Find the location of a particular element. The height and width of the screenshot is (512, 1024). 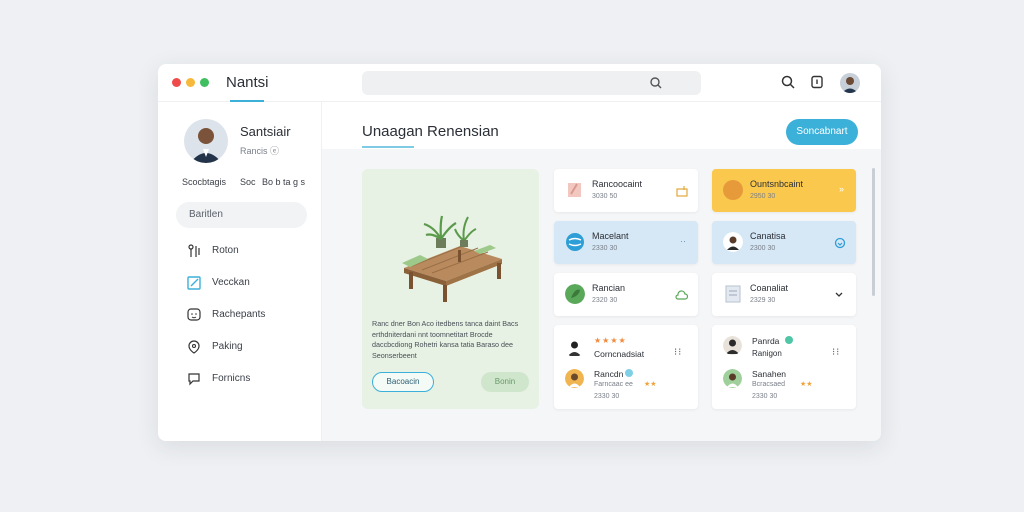

app-title: Nantsi is located at coordinates (247, 82).